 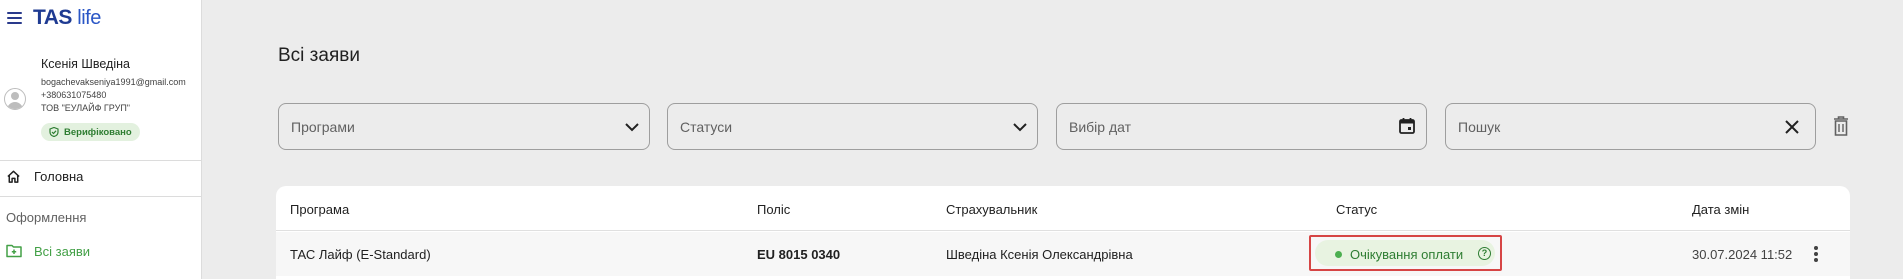 I want to click on logo-main: TAS, so click(x=52, y=17).